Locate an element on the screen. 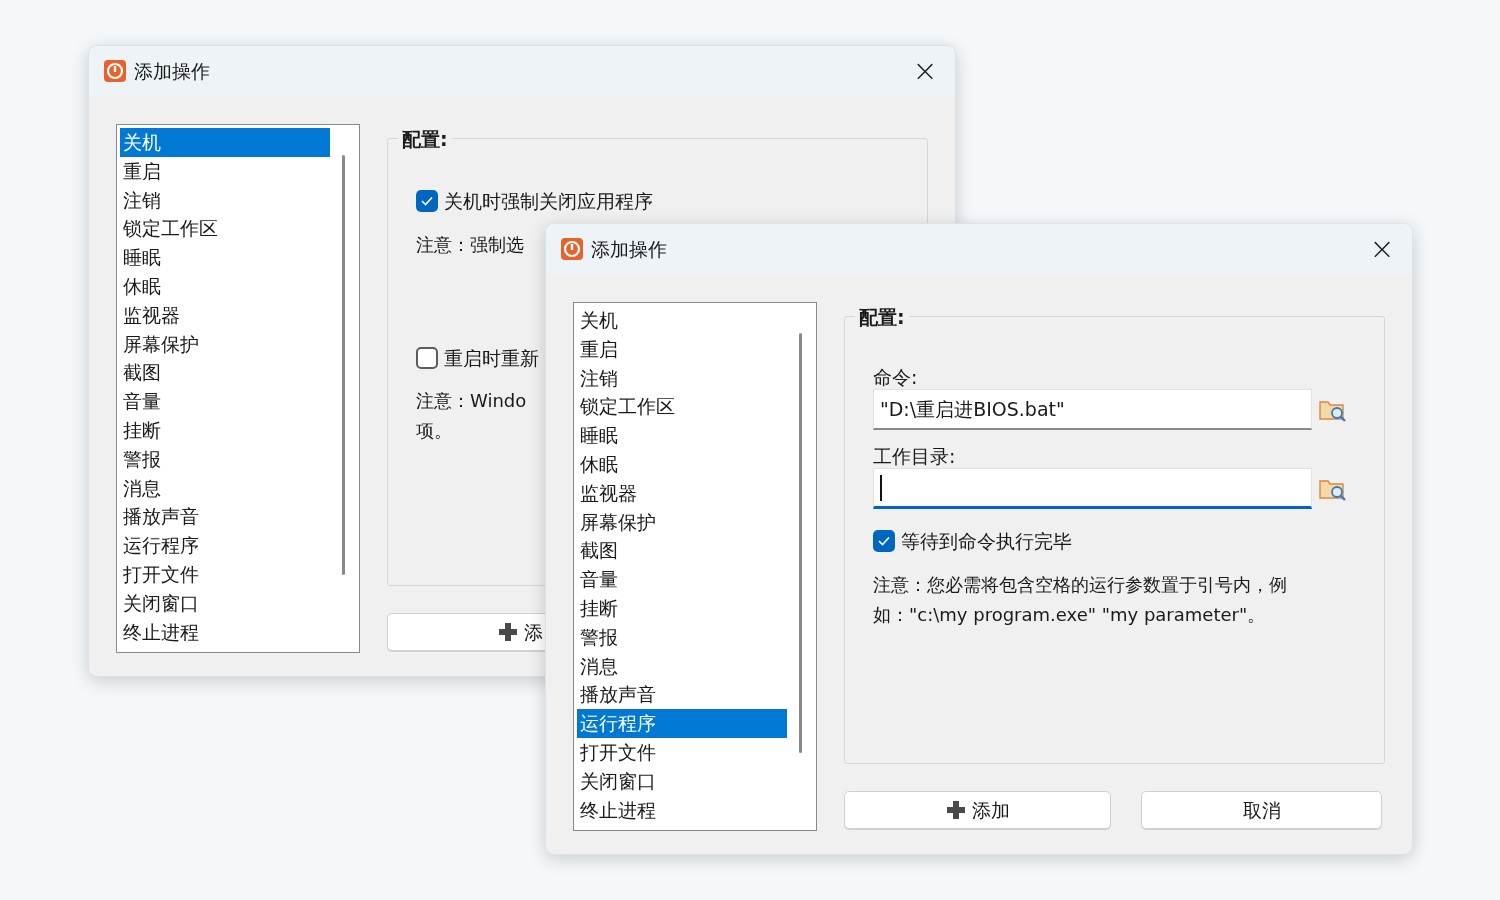 Image resolution: width=1500 pixels, height=900 pixels. note-text: 注意：Windo 项。 is located at coordinates (471, 416).